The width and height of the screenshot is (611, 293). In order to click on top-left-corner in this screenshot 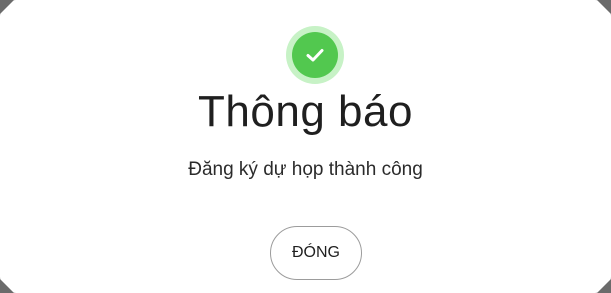, I will do `click(7, 7)`.